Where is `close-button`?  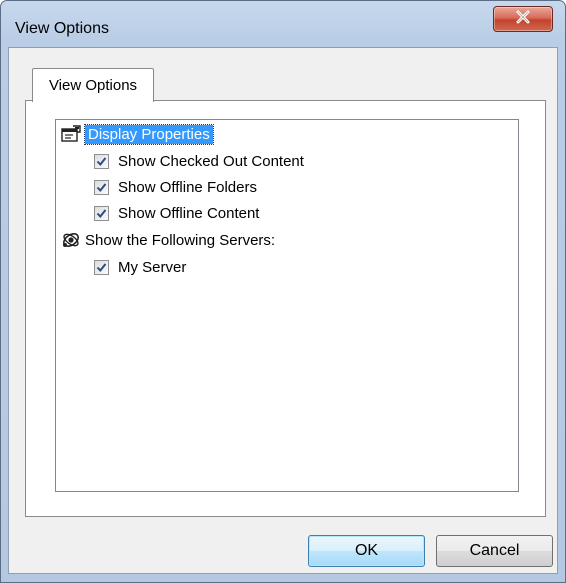
close-button is located at coordinates (523, 19).